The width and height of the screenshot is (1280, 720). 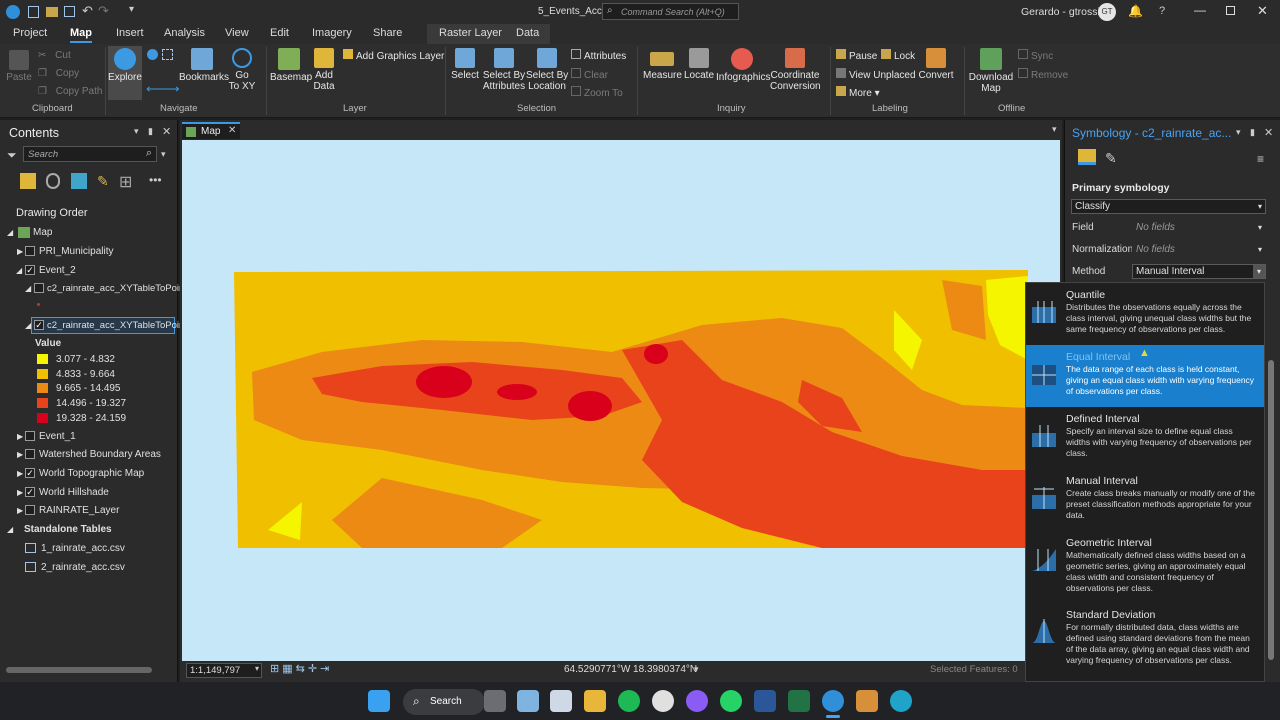 I want to click on standalone-tables-heading: Standalone Tables, so click(x=68, y=529).